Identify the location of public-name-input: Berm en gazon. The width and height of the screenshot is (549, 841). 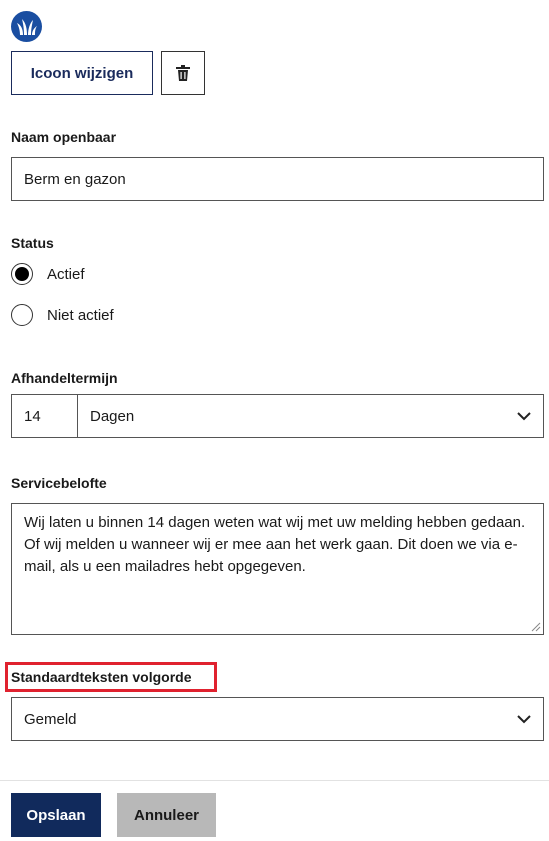
(277, 179).